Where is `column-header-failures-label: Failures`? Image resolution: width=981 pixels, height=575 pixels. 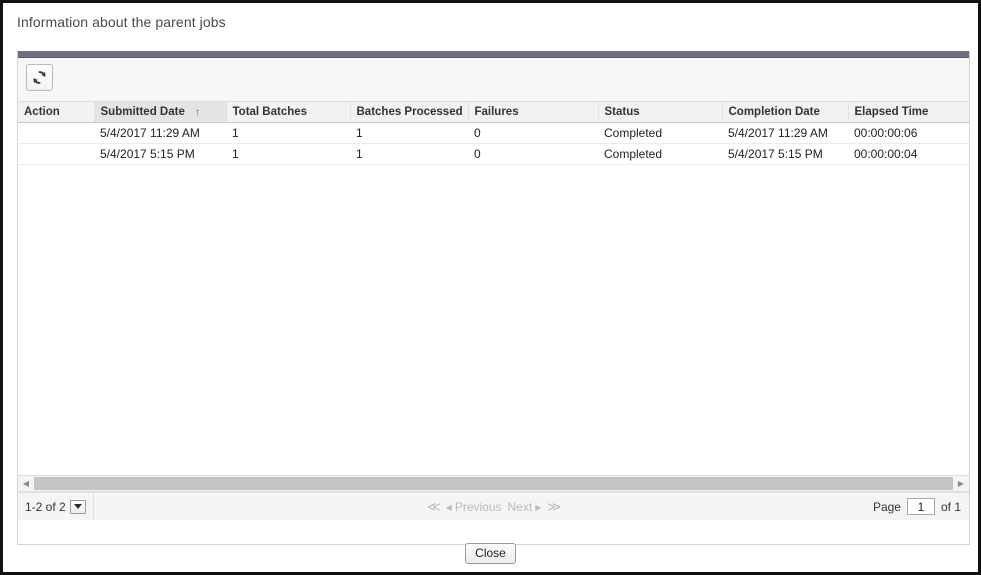 column-header-failures-label: Failures is located at coordinates (496, 111).